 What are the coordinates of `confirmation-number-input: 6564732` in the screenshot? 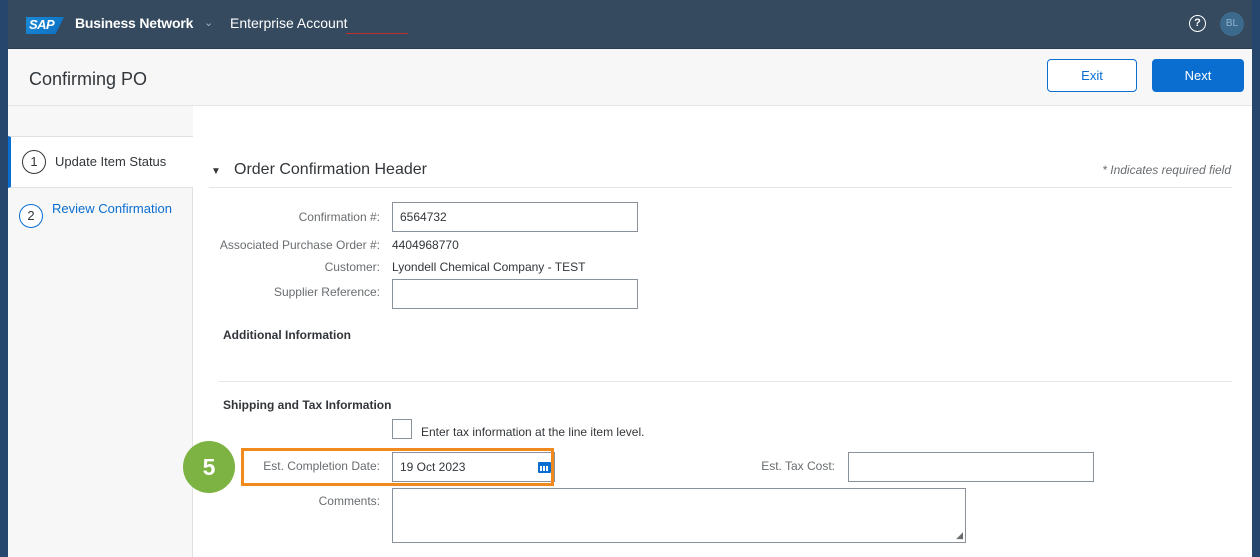 It's located at (515, 217).